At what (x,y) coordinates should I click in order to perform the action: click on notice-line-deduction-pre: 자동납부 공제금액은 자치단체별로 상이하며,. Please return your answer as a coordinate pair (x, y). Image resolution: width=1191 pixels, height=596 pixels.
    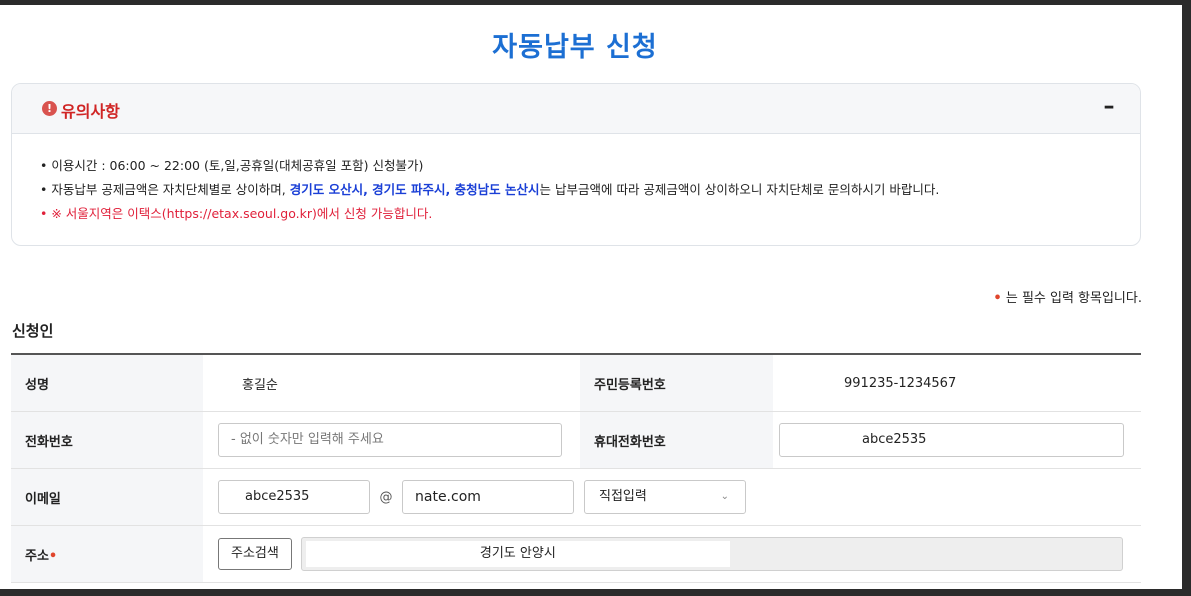
    Looking at the image, I should click on (170, 189).